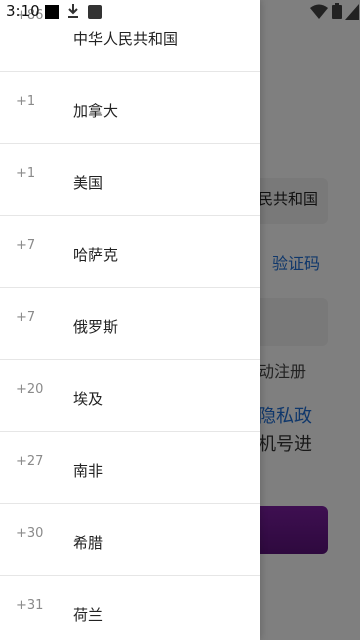 The height and width of the screenshot is (640, 360). I want to click on country-item: +7 俄罗斯, so click(130, 324).